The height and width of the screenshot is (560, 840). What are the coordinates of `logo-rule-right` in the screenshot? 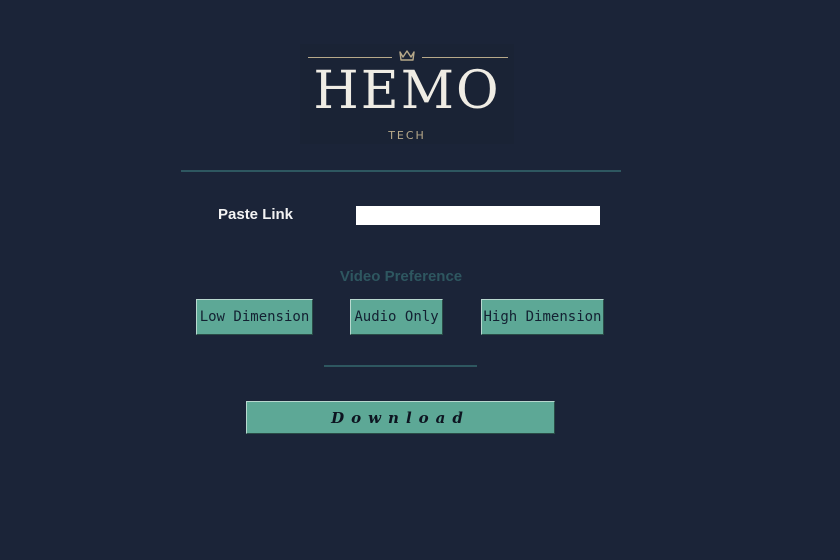 It's located at (465, 57).